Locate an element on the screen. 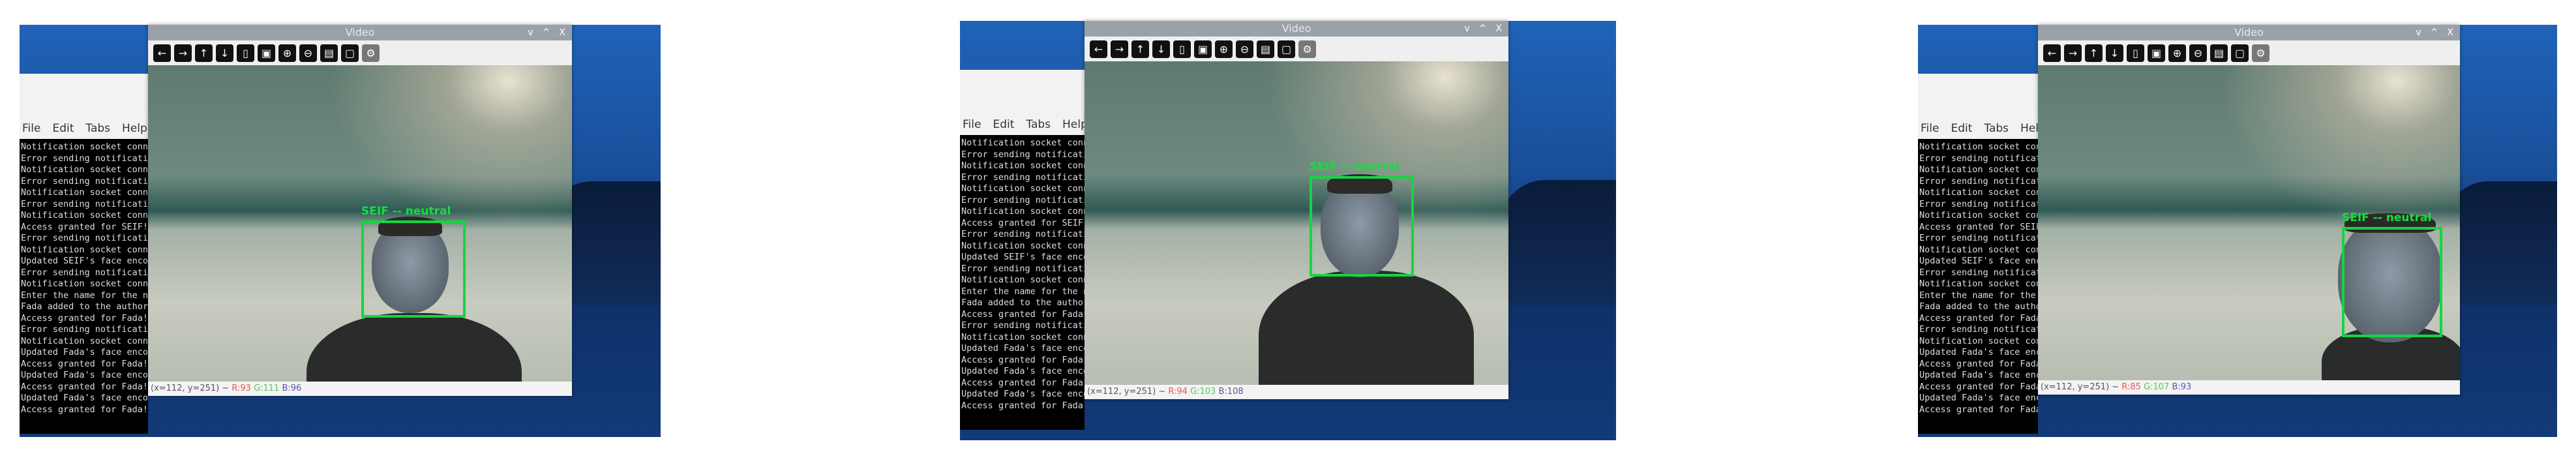 The width and height of the screenshot is (2576, 467). person-torso is located at coordinates (414, 348).